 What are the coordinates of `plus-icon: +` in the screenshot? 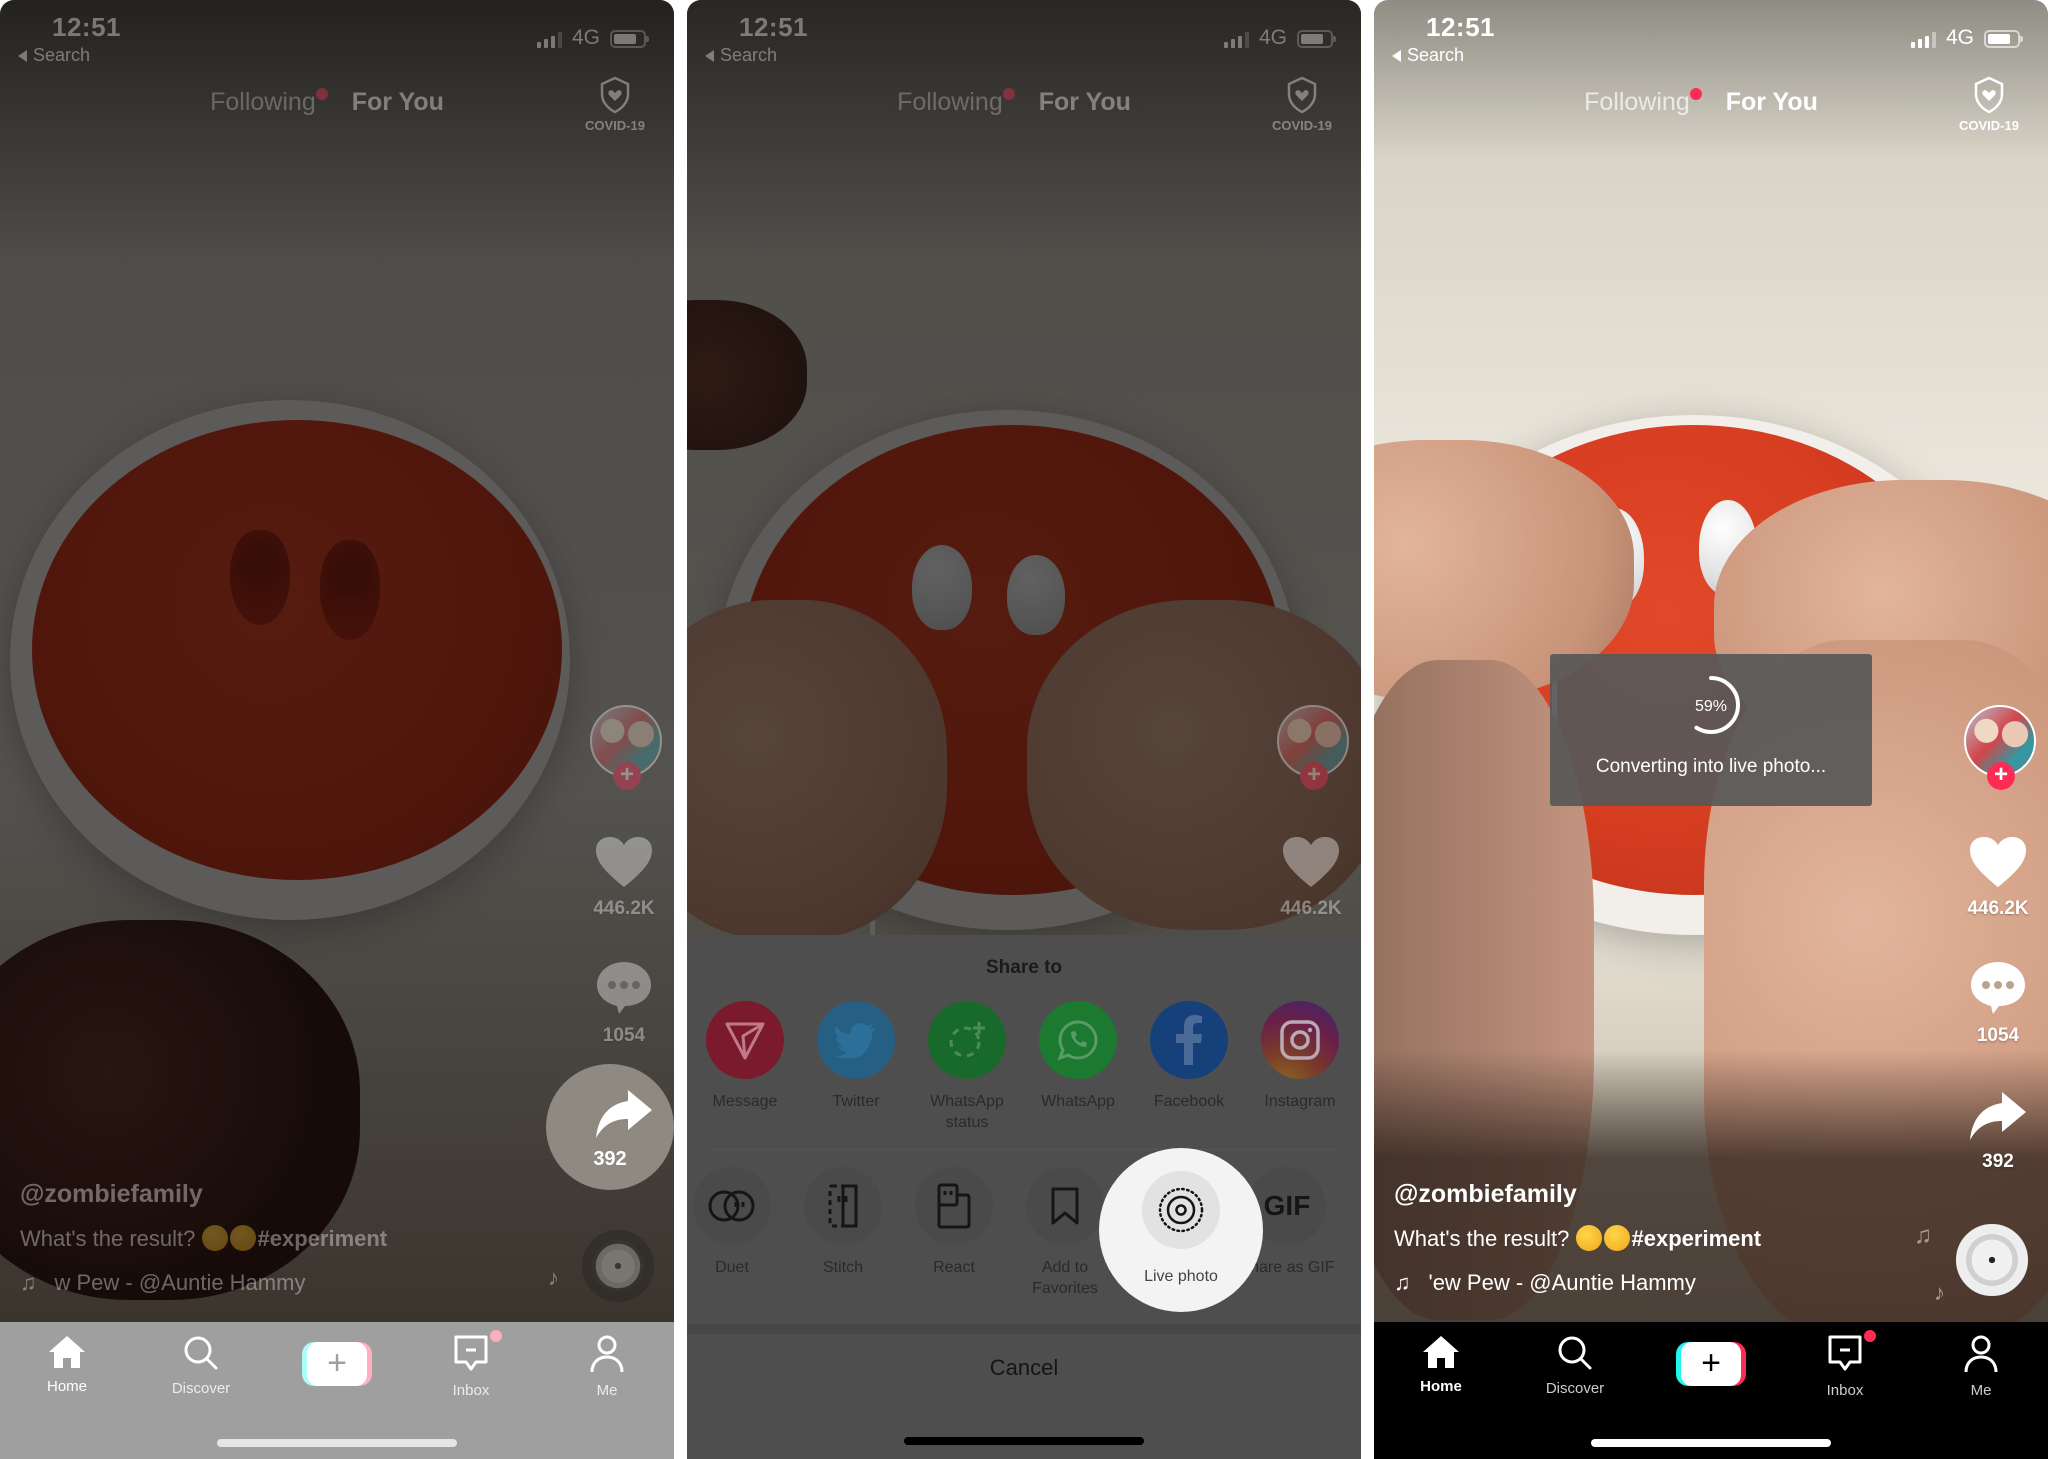 It's located at (337, 1364).